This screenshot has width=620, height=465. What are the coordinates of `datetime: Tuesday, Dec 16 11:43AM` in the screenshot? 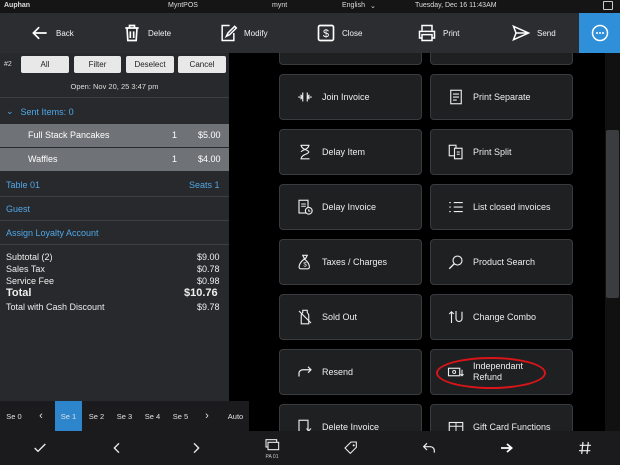 It's located at (456, 5).